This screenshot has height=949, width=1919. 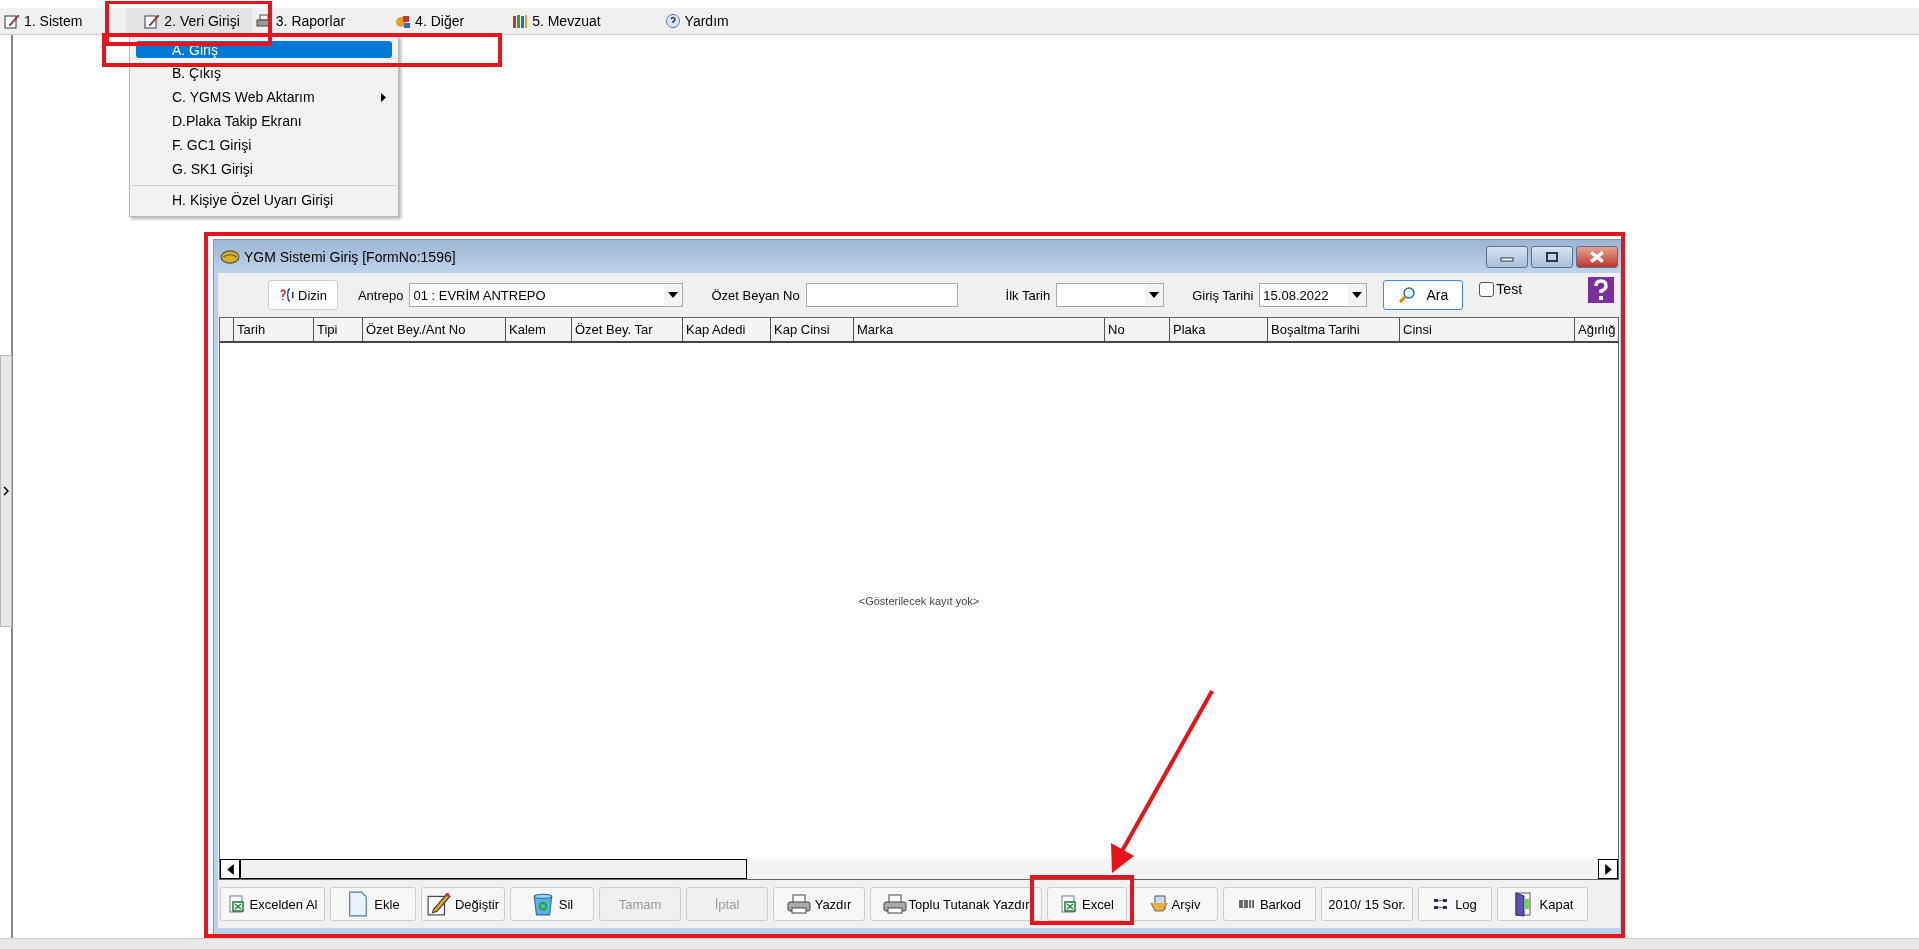 What do you see at coordinates (1158, 904) in the screenshot?
I see `archive-icon` at bounding box center [1158, 904].